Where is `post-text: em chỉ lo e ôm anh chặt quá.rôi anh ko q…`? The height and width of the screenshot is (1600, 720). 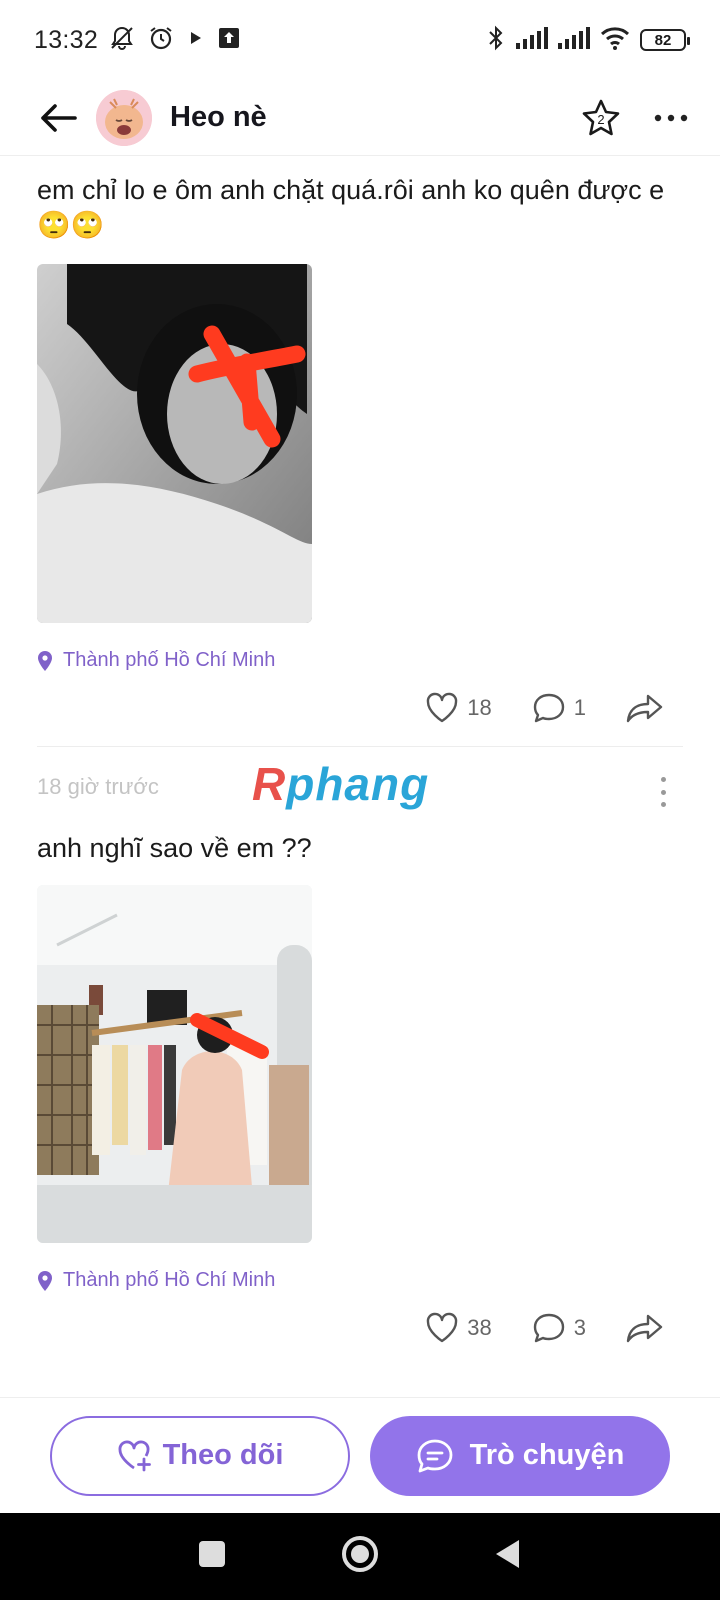
post-text: em chỉ lo e ôm anh chặt quá.rôi anh ko q… is located at coordinates (351, 207).